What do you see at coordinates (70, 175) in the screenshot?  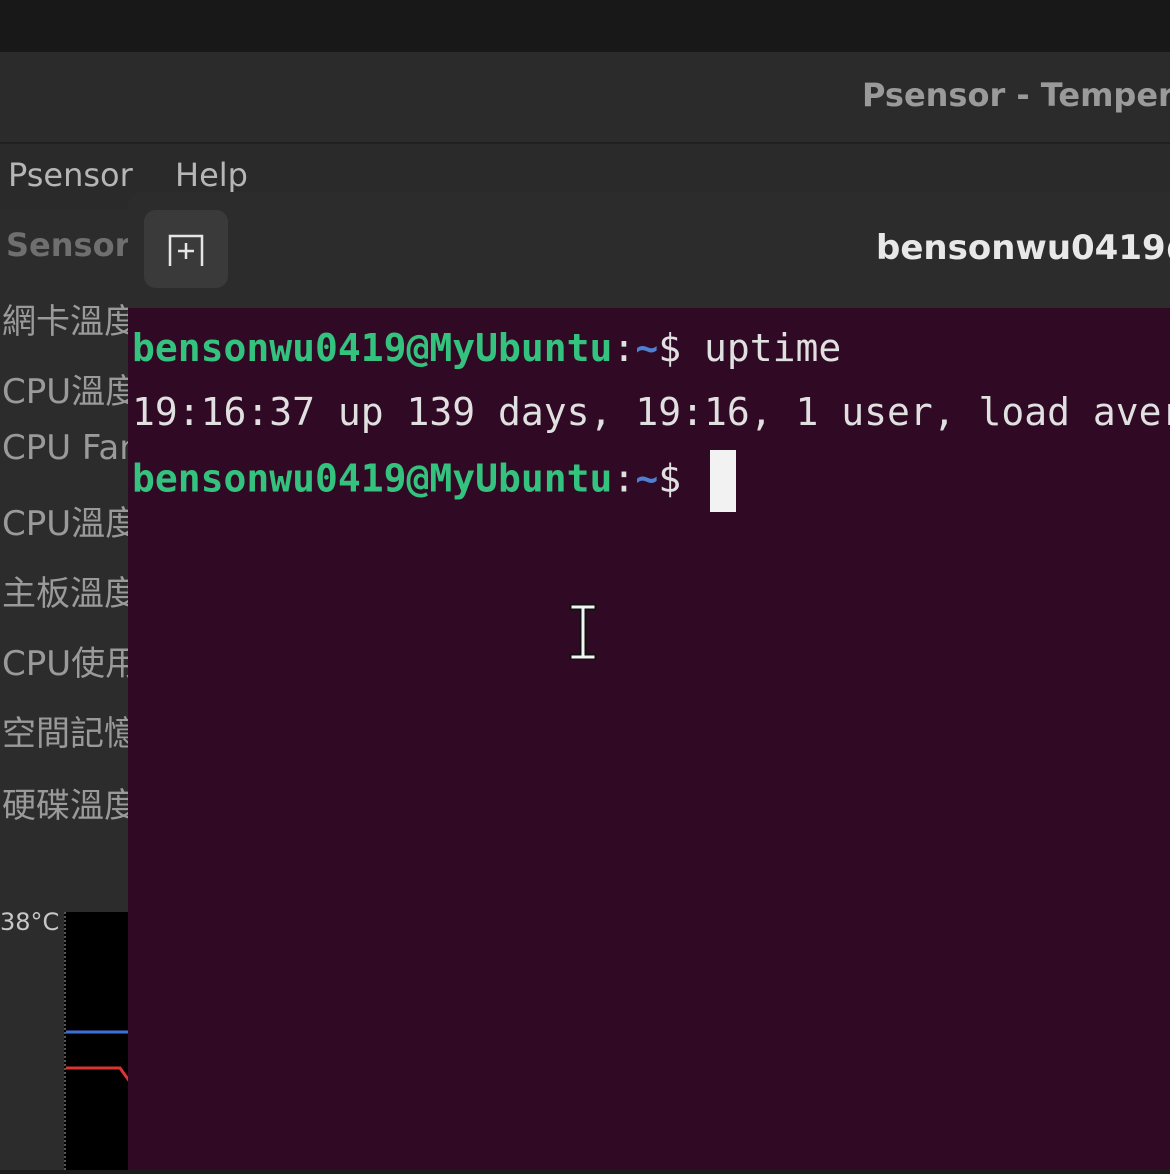 I see `menu-psensor: Psensor` at bounding box center [70, 175].